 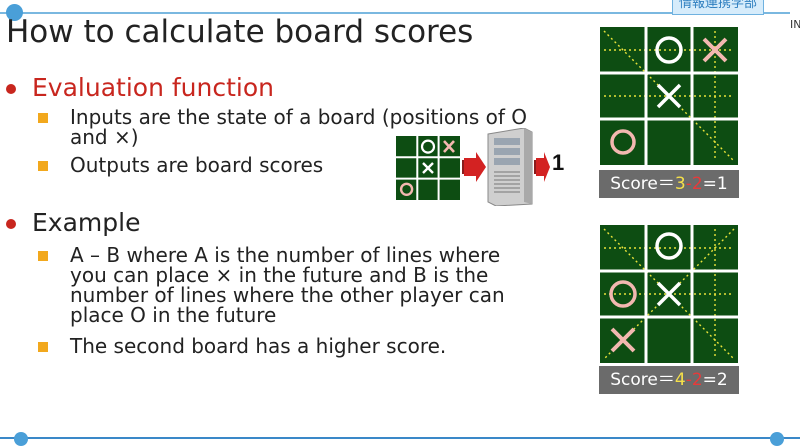 I want to click on bullet-second-board: The second board has a higher score., so click(x=242, y=346).